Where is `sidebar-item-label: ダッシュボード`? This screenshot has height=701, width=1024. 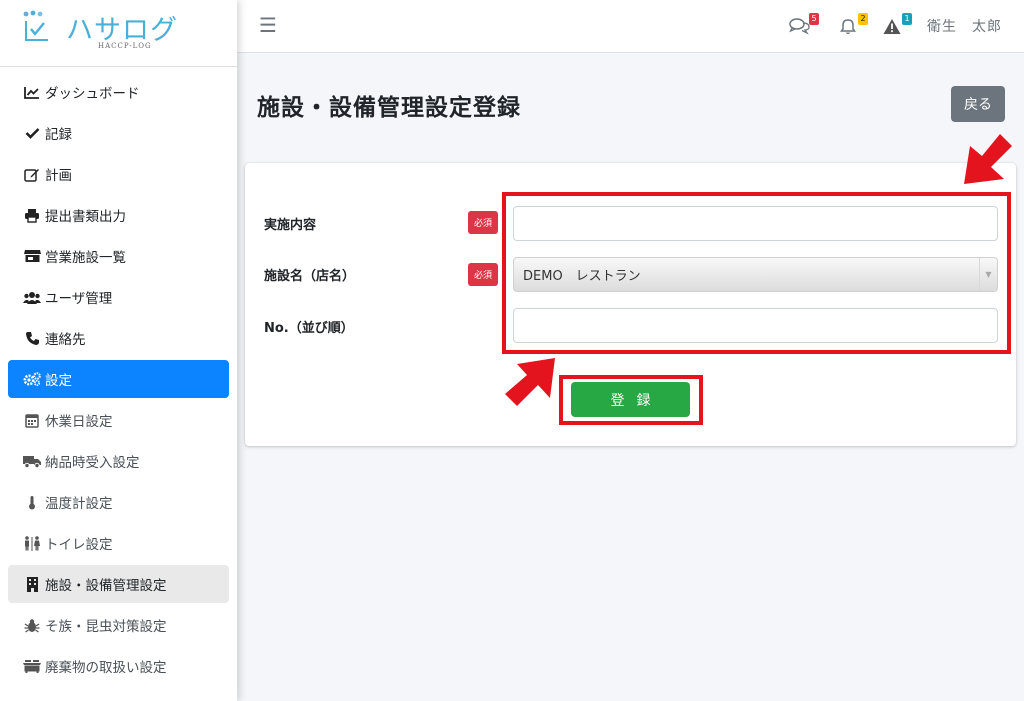
sidebar-item-label: ダッシュボード is located at coordinates (92, 94).